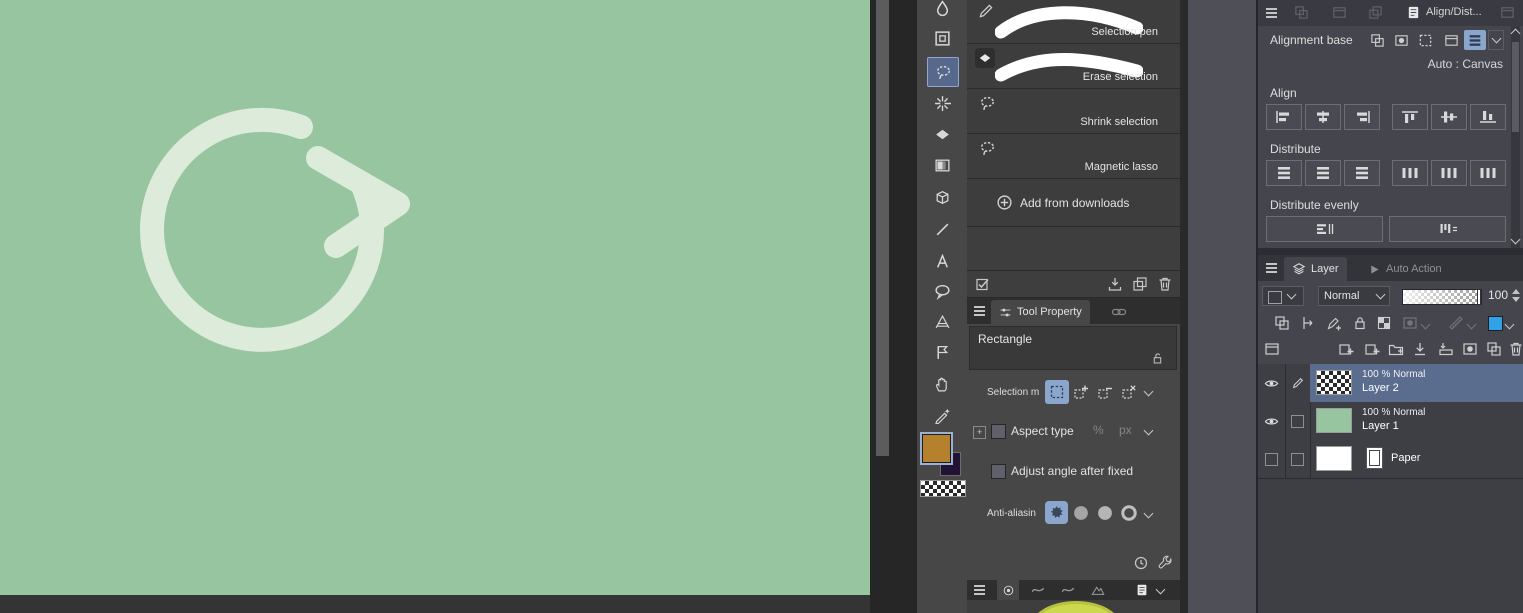 The width and height of the screenshot is (1523, 613). What do you see at coordinates (998, 471) in the screenshot?
I see `adjust-angle-checkbox` at bounding box center [998, 471].